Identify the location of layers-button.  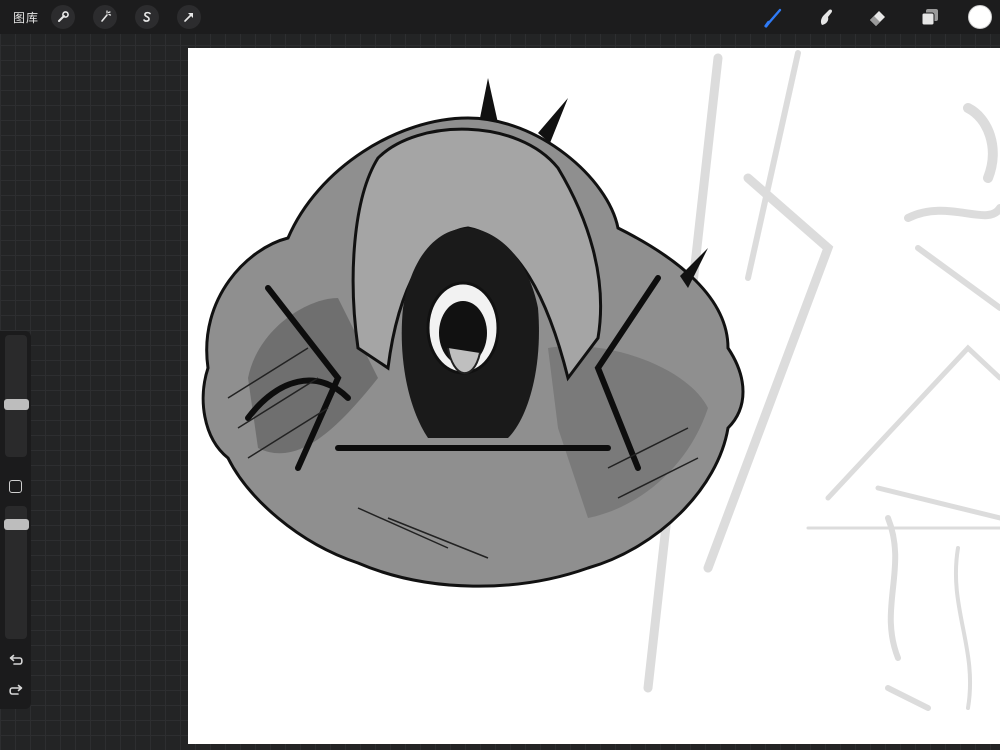
(930, 17).